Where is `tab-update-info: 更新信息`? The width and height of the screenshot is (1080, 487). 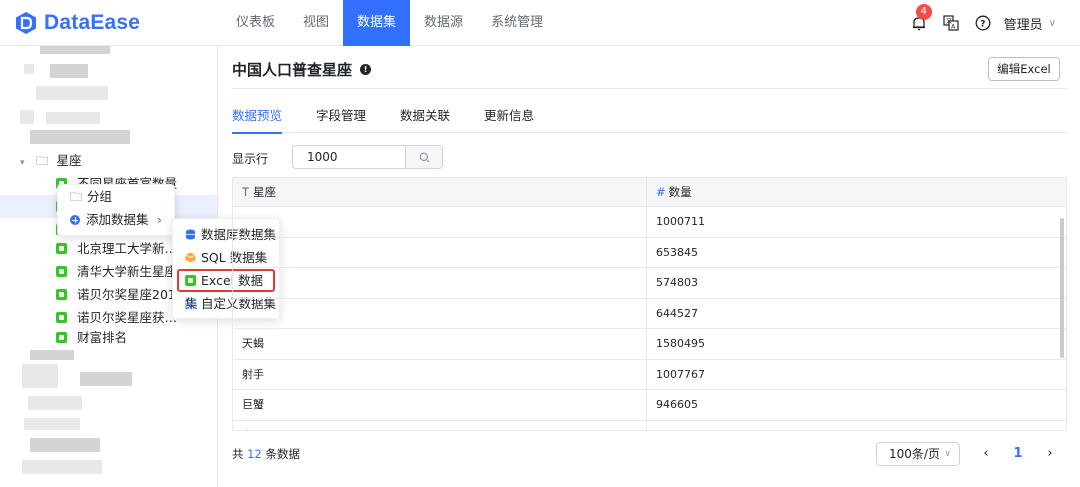 tab-update-info: 更新信息 is located at coordinates (509, 120).